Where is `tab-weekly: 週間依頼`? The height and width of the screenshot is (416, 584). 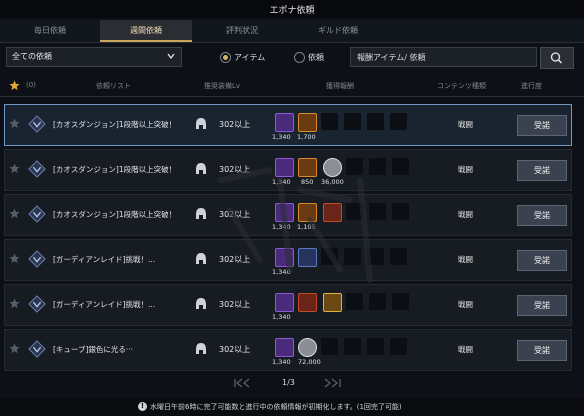 tab-weekly: 週間依頼 is located at coordinates (146, 31).